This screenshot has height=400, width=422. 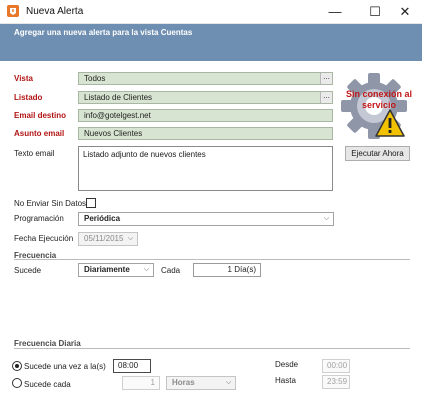 I want to click on email-destino-label: Email destino, so click(x=40, y=115).